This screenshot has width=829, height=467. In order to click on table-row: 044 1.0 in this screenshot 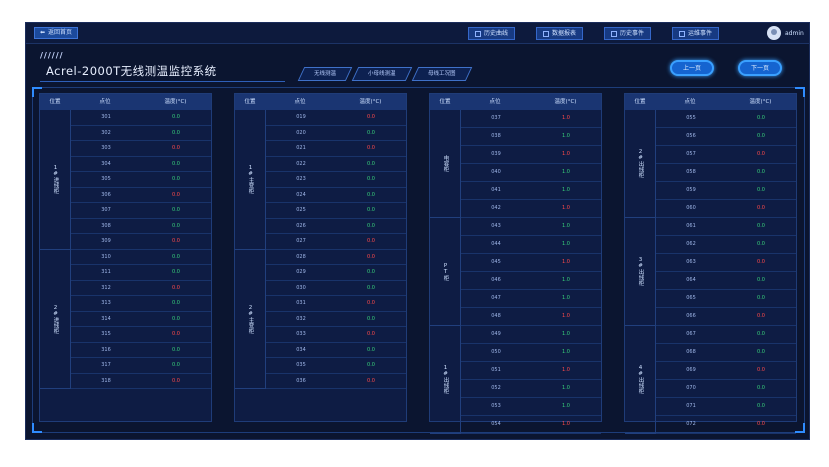, I will do `click(531, 245)`.